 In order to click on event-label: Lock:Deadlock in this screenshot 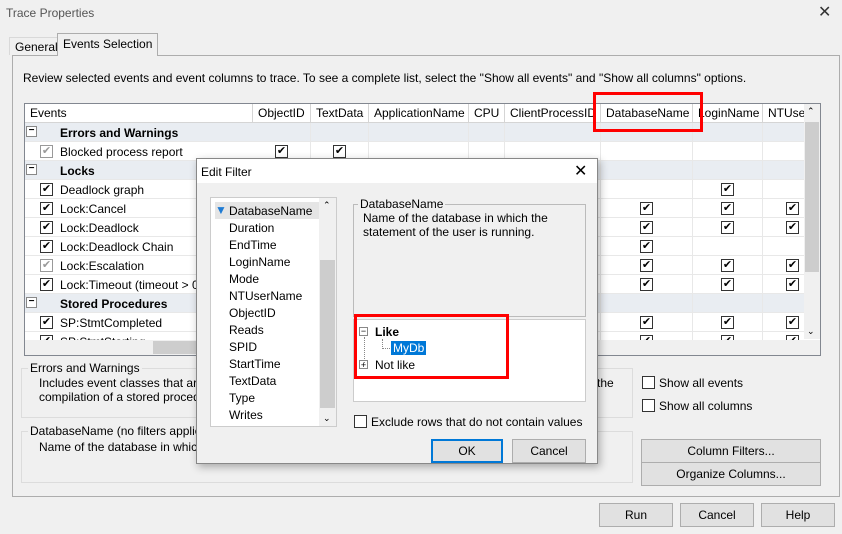, I will do `click(99, 228)`.